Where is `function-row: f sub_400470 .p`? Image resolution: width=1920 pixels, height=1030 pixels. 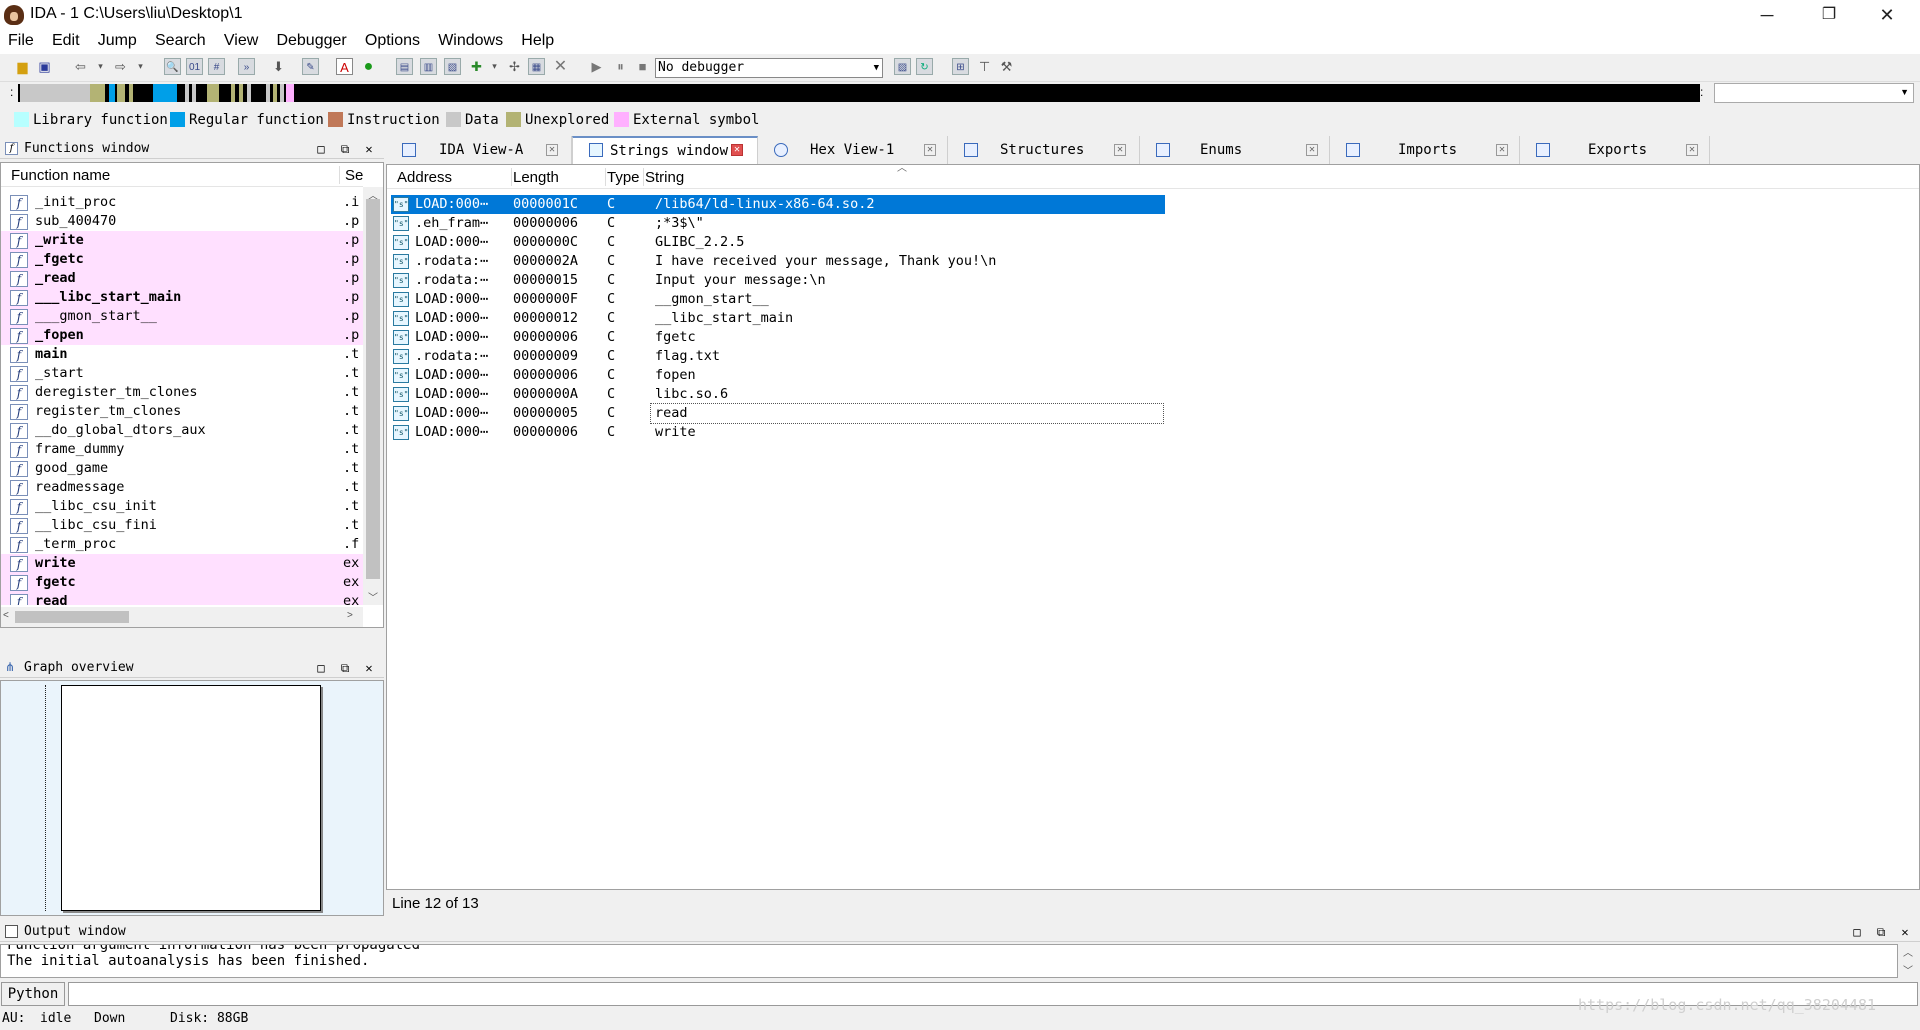 function-row: f sub_400470 .p is located at coordinates (182, 221).